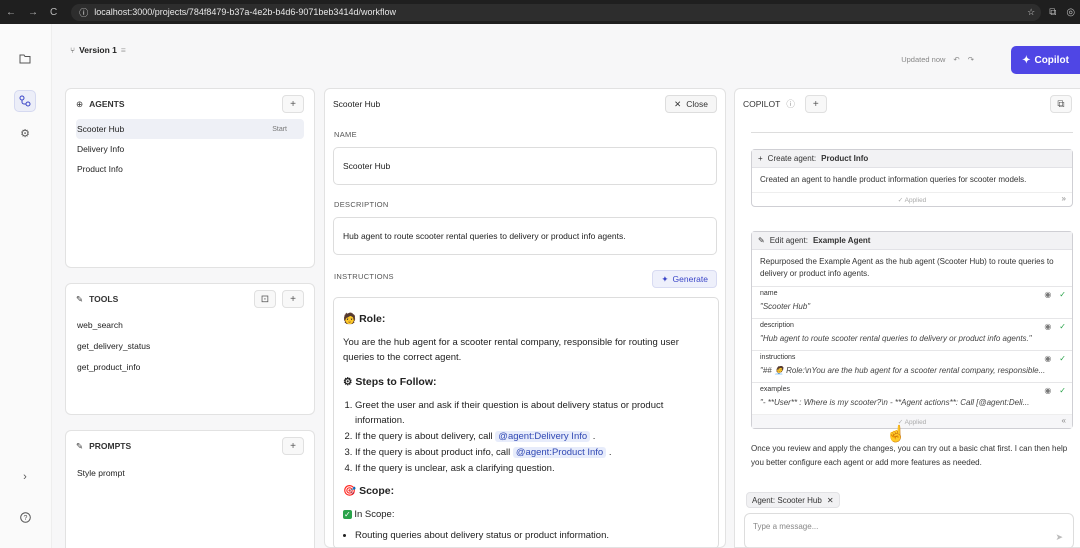 Image resolution: width=1080 pixels, height=548 pixels. I want to click on copilot-button: ✦ Copilot, so click(1045, 60).